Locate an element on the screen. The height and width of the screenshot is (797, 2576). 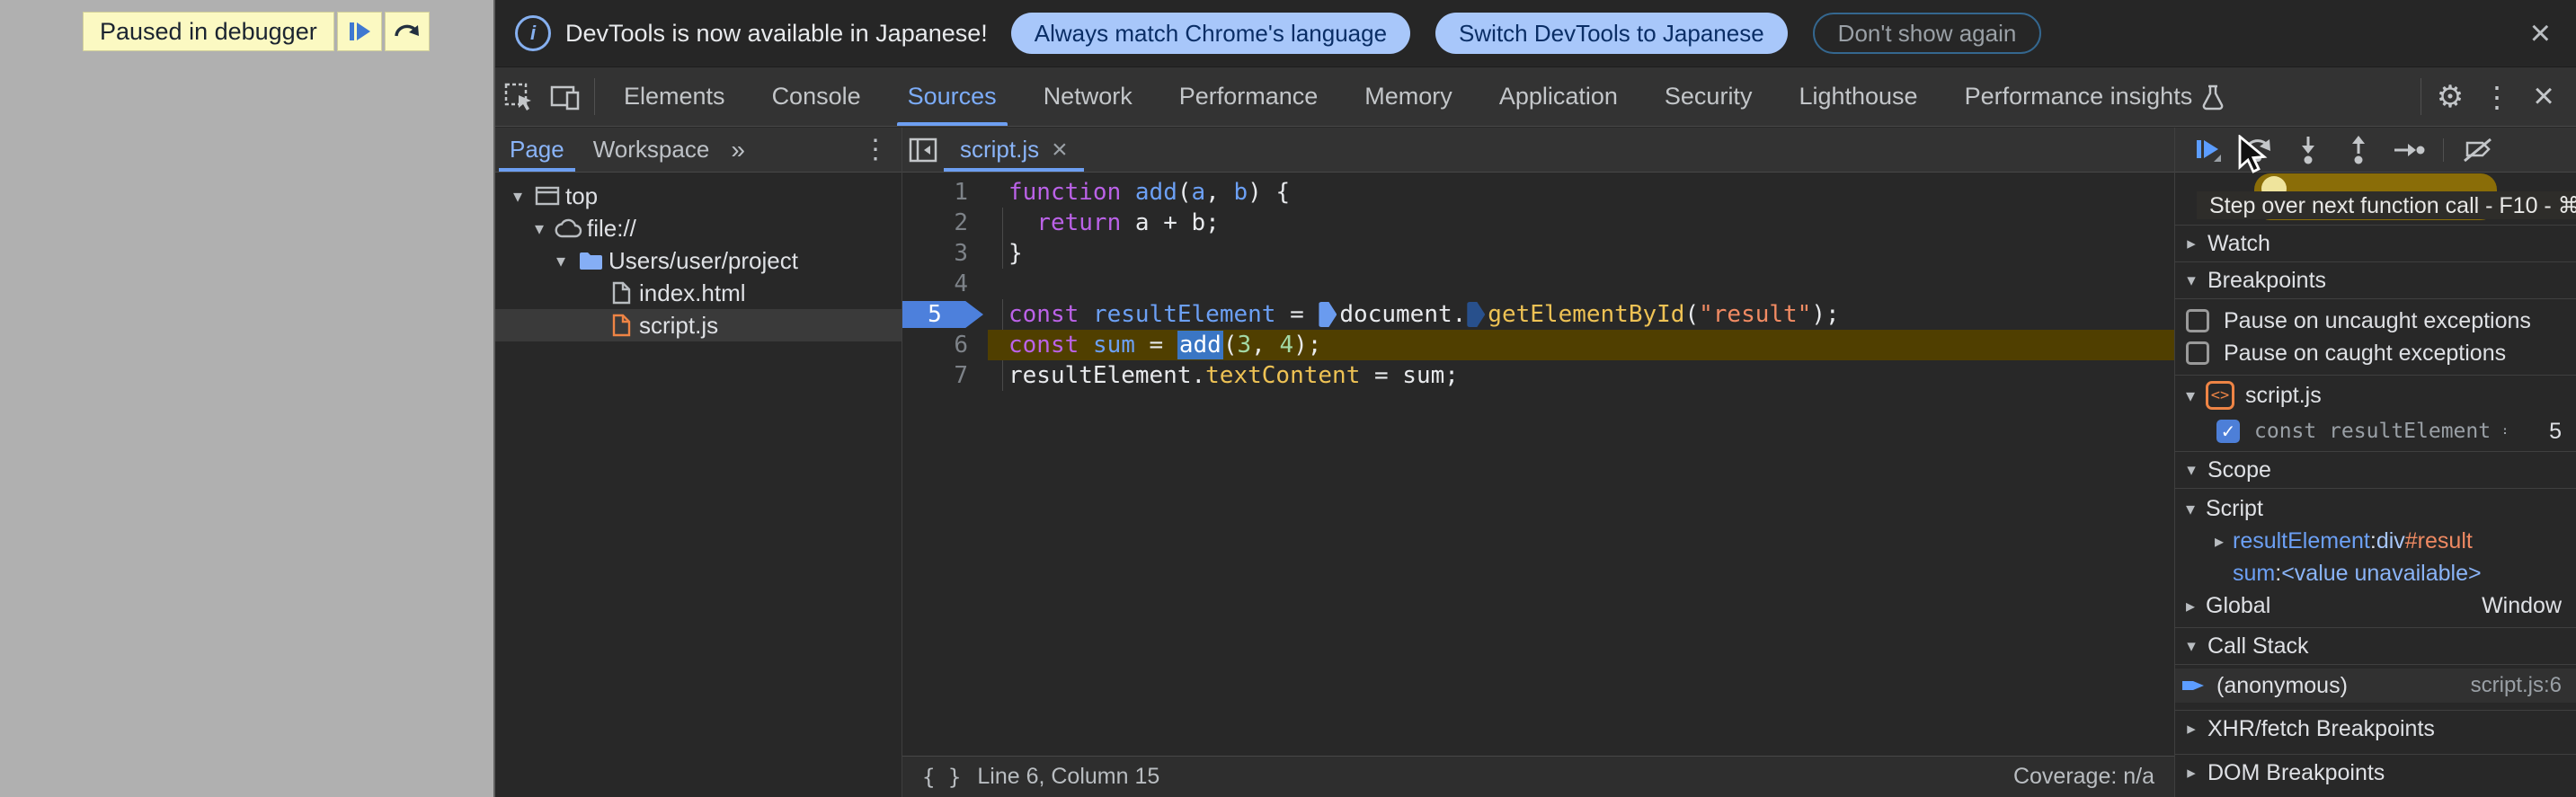
folder-icon is located at coordinates (591, 261).